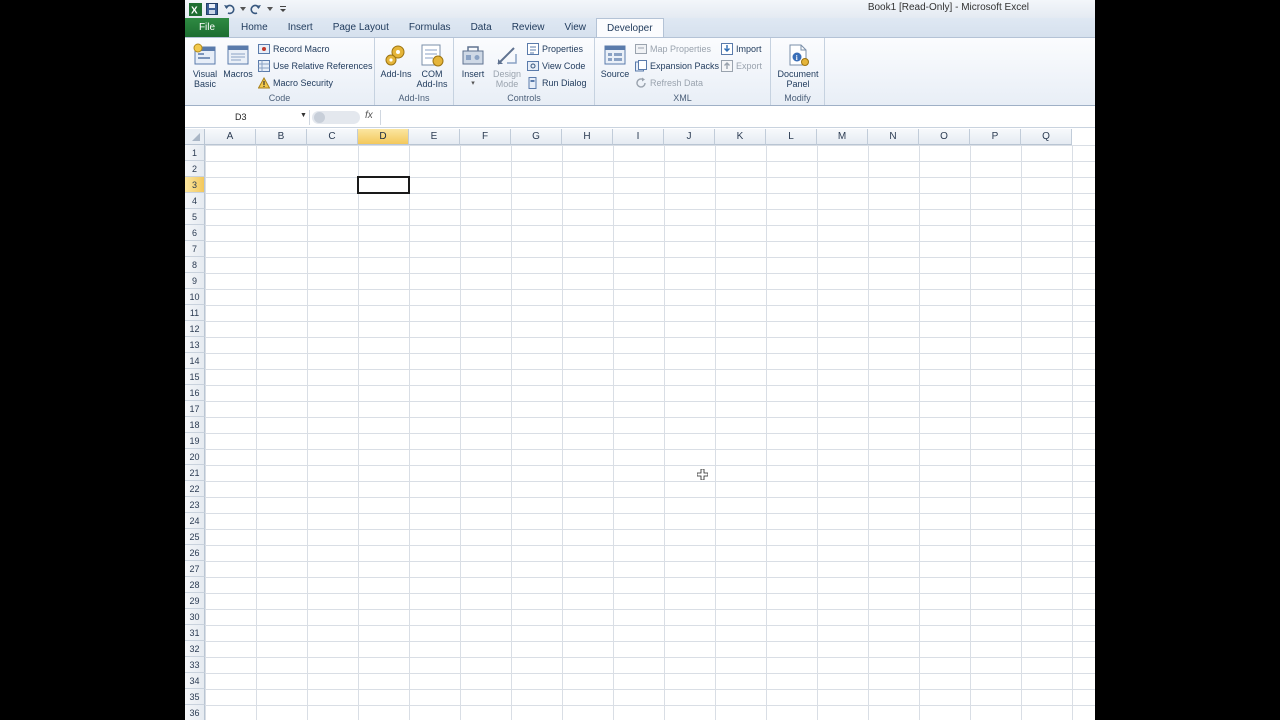 The image size is (1280, 720). Describe the element at coordinates (536, 137) in the screenshot. I see `column-header-g: G` at that location.